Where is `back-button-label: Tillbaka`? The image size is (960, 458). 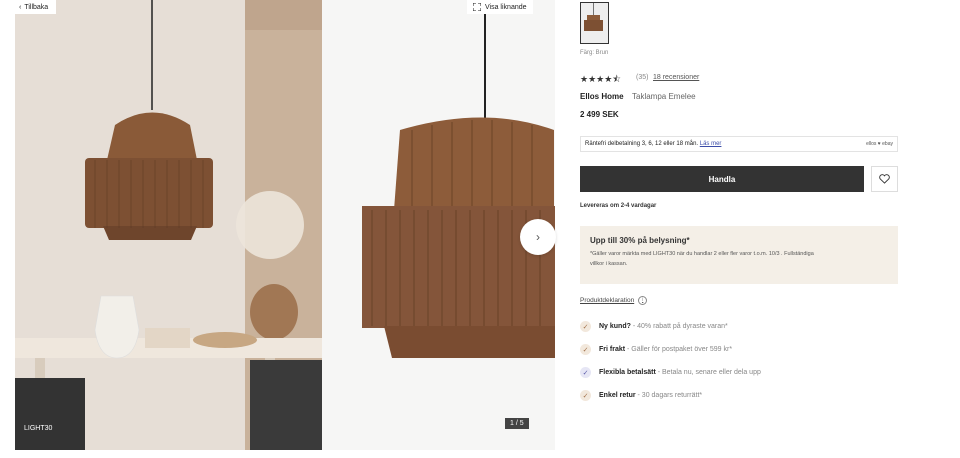 back-button-label: Tillbaka is located at coordinates (36, 7).